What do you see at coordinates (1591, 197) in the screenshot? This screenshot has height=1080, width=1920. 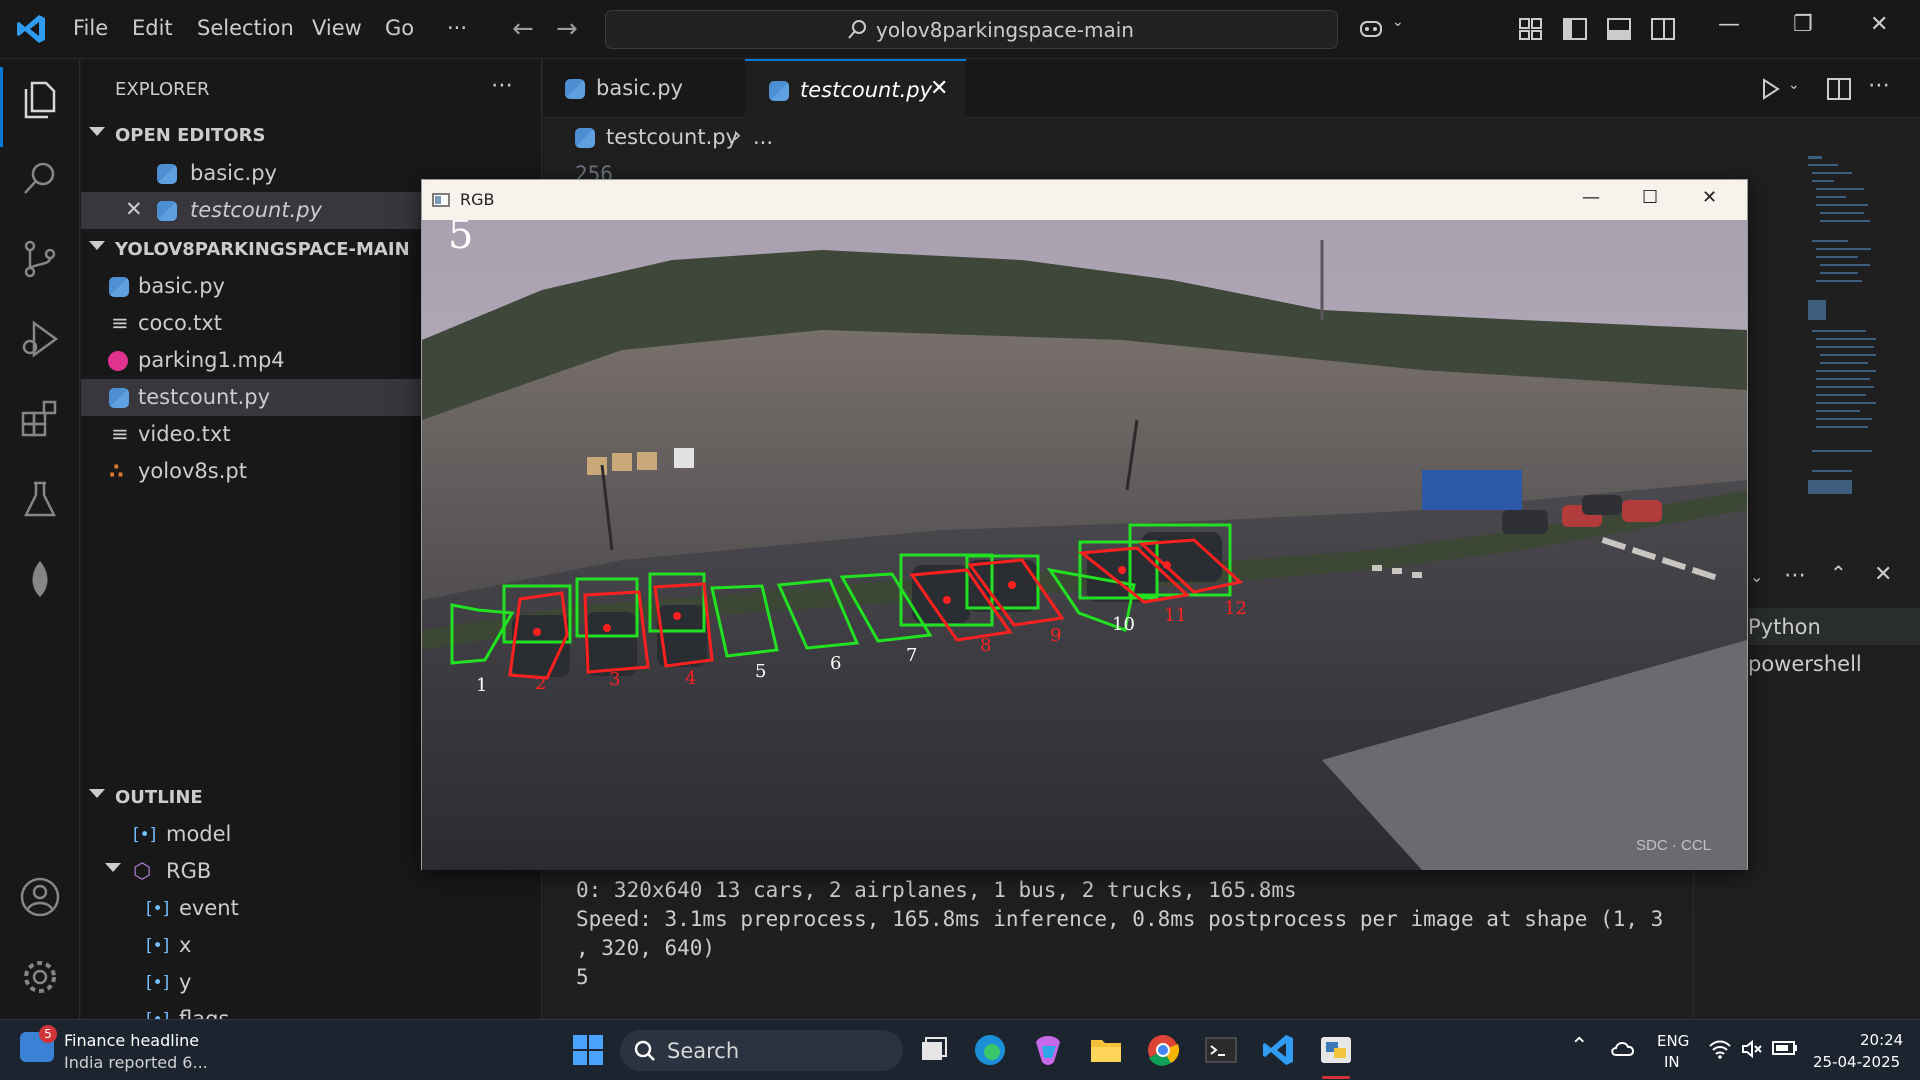 I see `rgb-minimize-button: —` at bounding box center [1591, 197].